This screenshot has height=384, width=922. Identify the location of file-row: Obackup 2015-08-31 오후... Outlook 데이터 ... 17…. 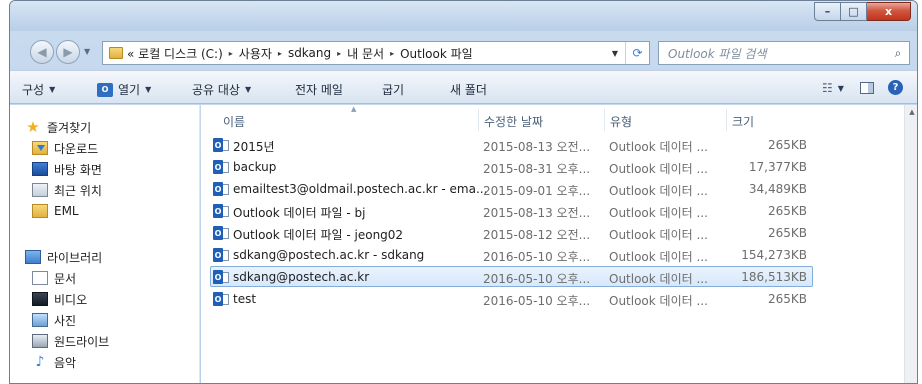
(511, 166).